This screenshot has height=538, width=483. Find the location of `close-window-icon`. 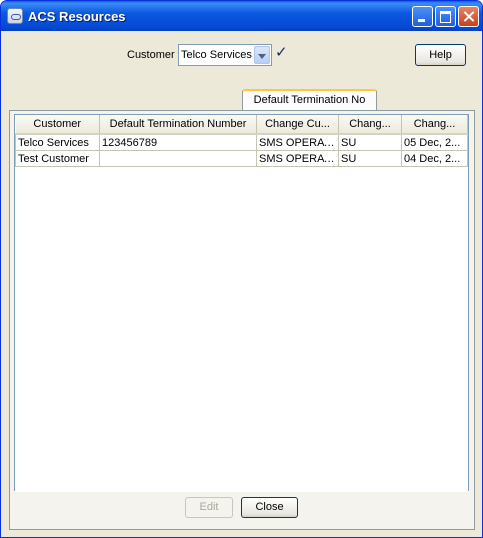

close-window-icon is located at coordinates (468, 16).